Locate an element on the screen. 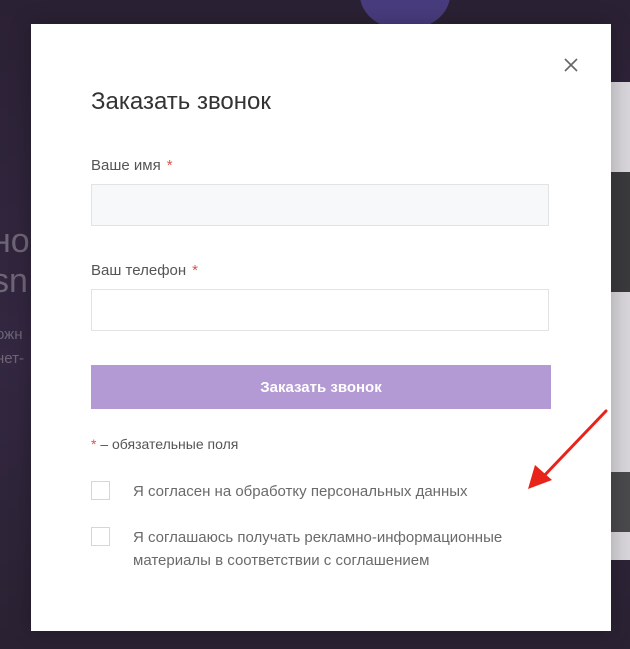 This screenshot has width=630, height=649. required-fields-note: * – обязательные поля is located at coordinates (164, 444).